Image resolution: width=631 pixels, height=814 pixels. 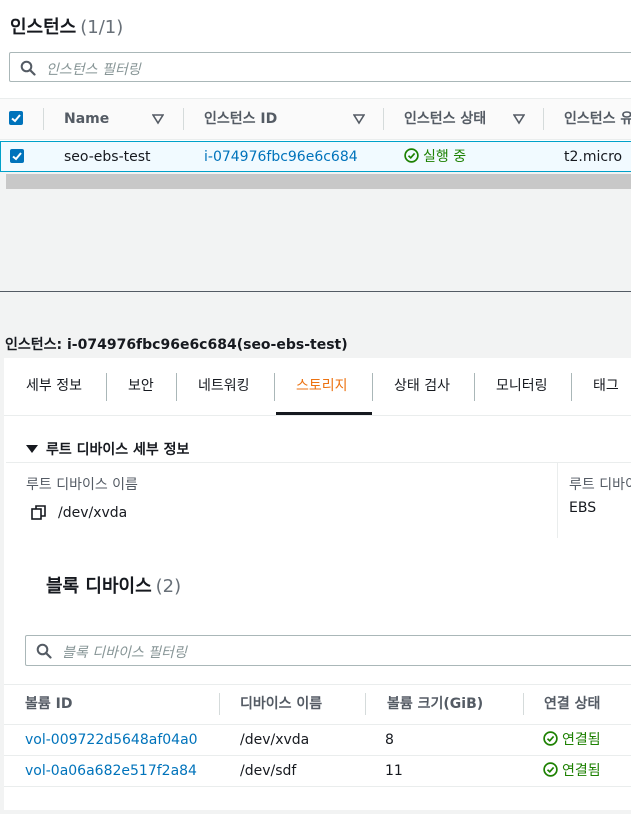 What do you see at coordinates (583, 508) in the screenshot?
I see `root-device-type-value: EBS` at bounding box center [583, 508].